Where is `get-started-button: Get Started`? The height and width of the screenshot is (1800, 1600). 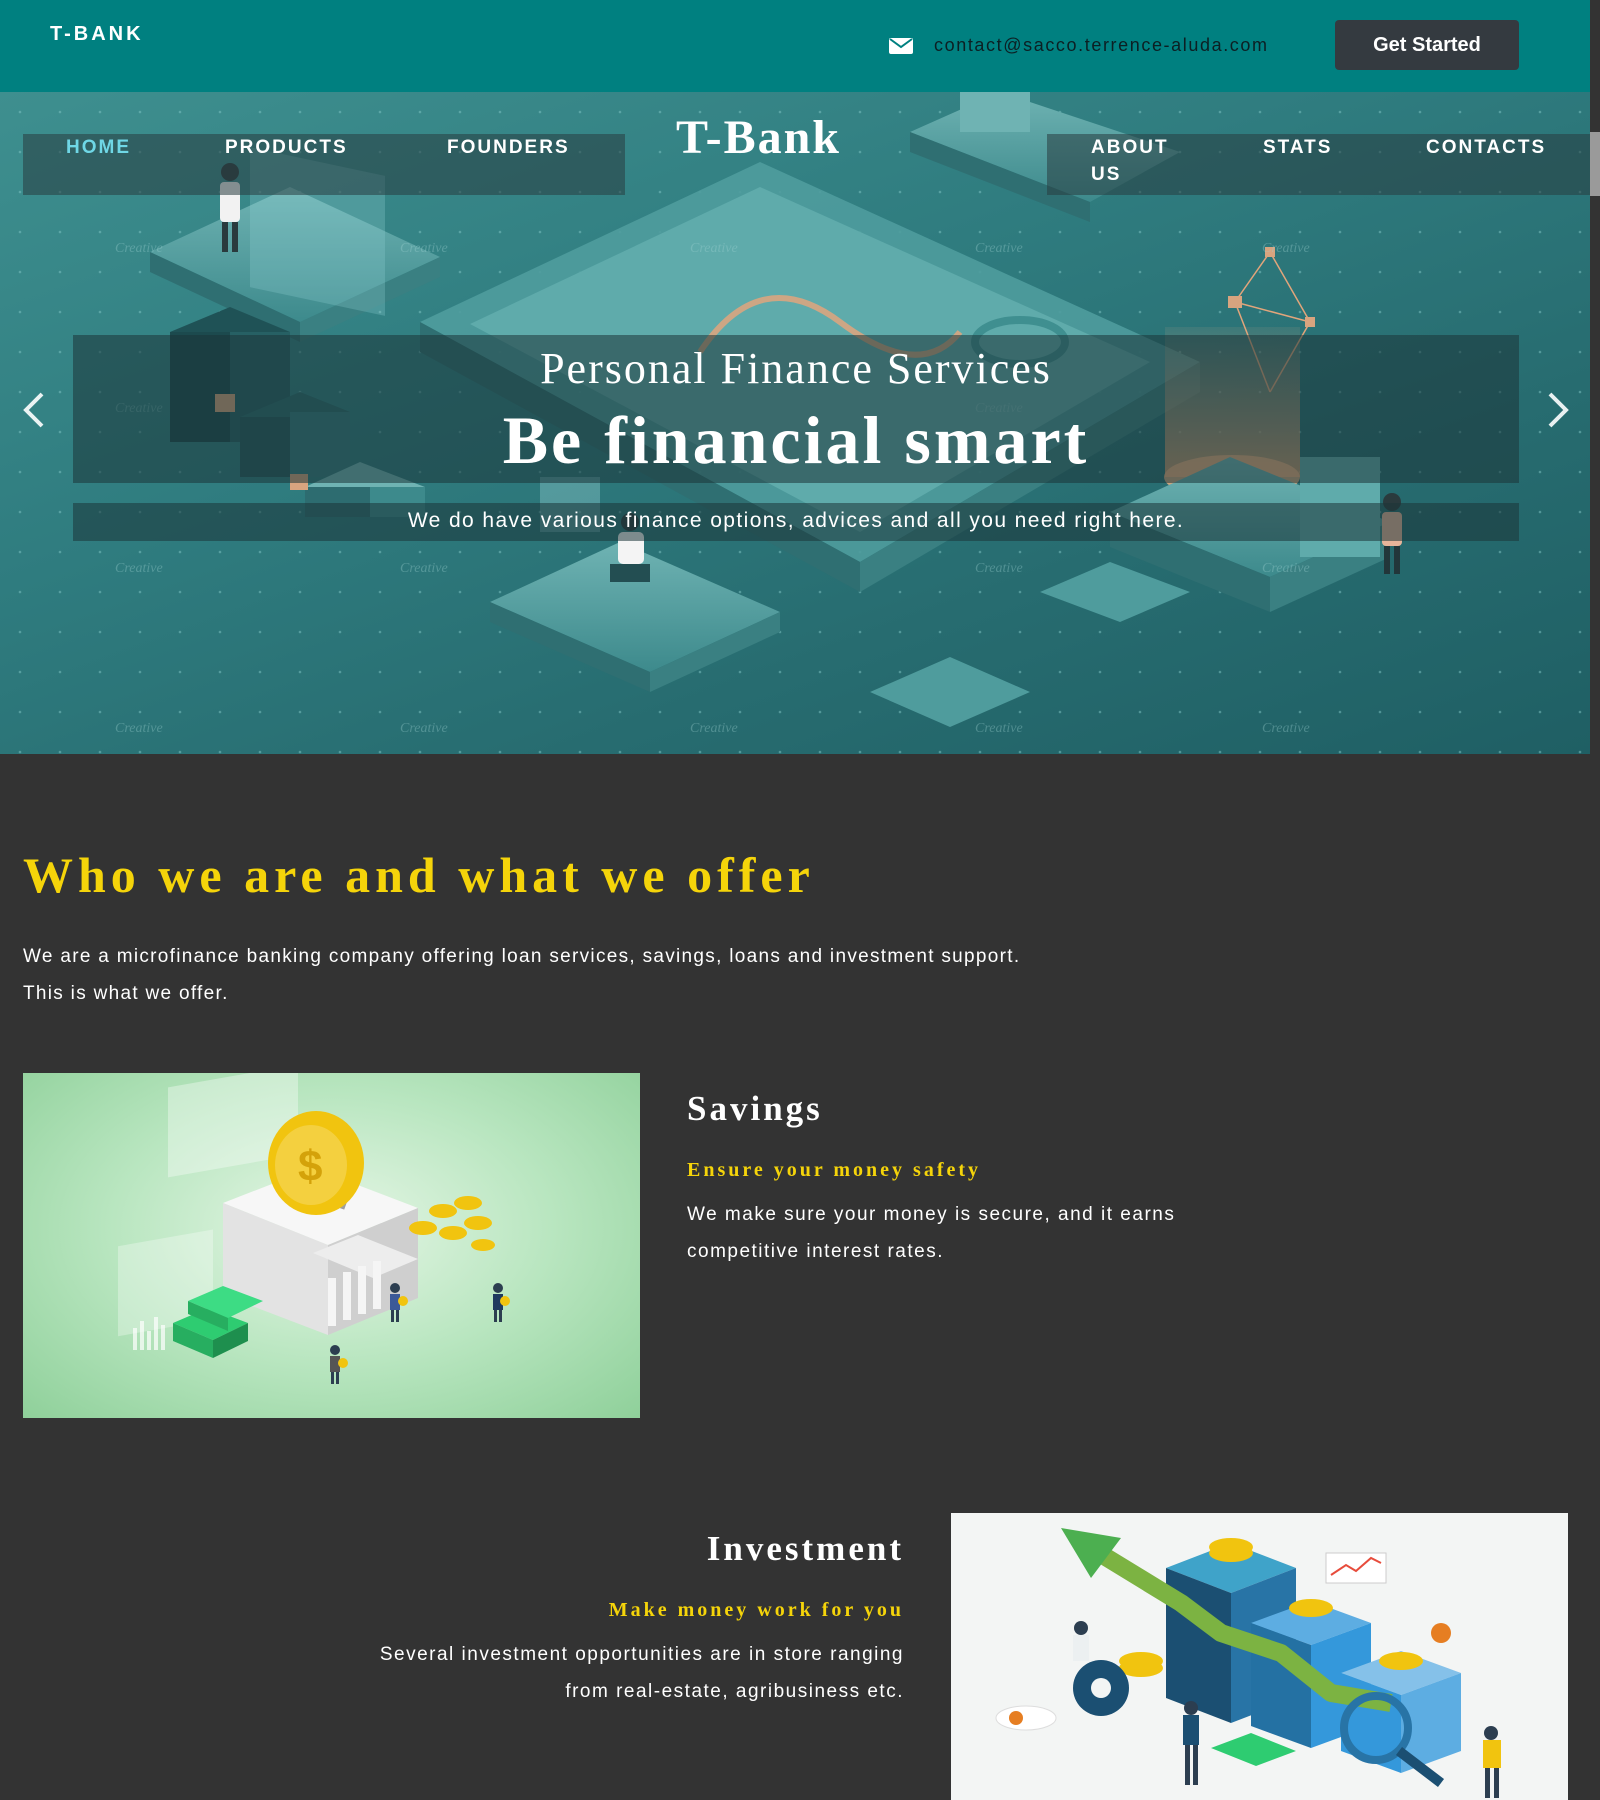
get-started-button: Get Started is located at coordinates (1427, 45).